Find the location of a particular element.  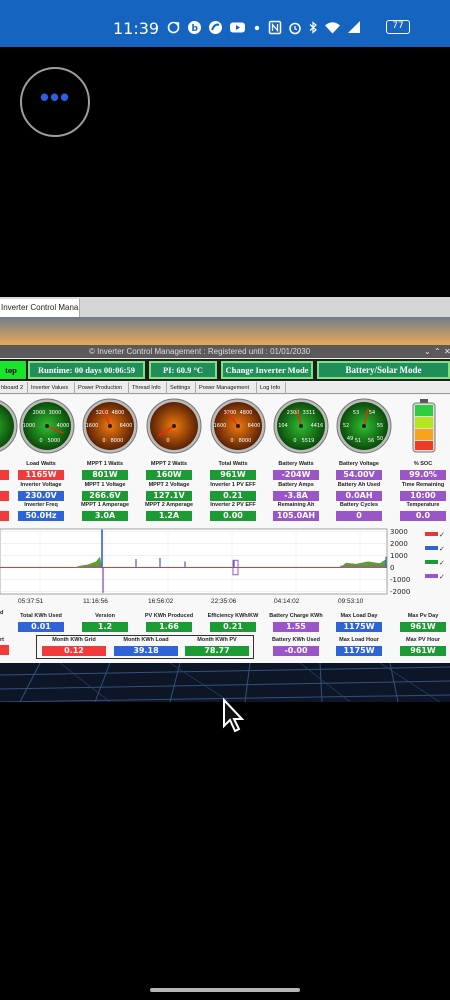

stat-label: Max Load Hour is located at coordinates (359, 640).